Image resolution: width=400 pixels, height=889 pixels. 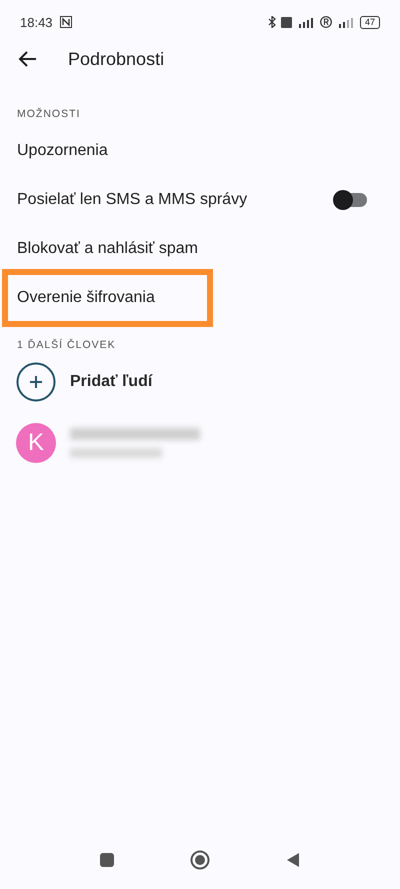 What do you see at coordinates (111, 382) in the screenshot?
I see `add-people-link: Pridať ľudí` at bounding box center [111, 382].